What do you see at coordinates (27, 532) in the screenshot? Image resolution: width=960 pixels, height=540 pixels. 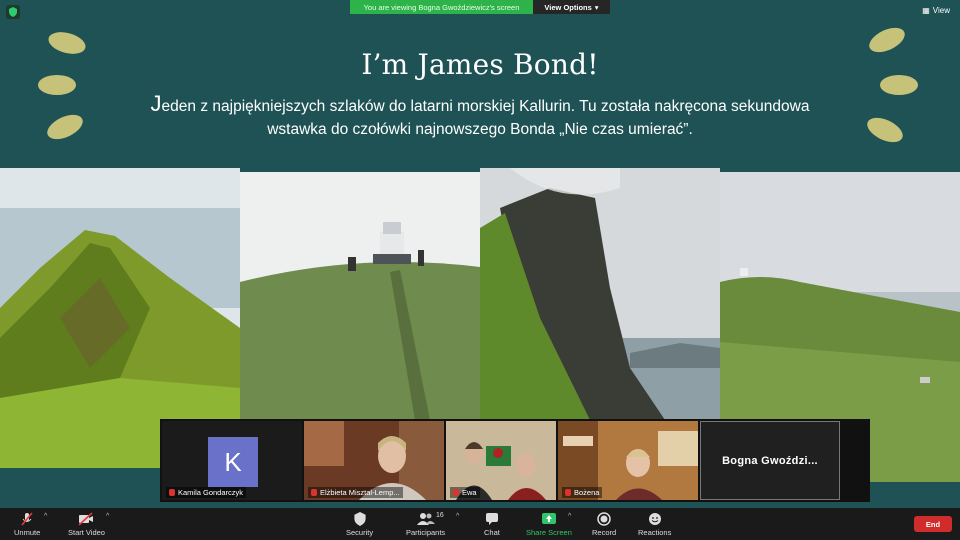 I see `unmute-label: Unmute` at bounding box center [27, 532].